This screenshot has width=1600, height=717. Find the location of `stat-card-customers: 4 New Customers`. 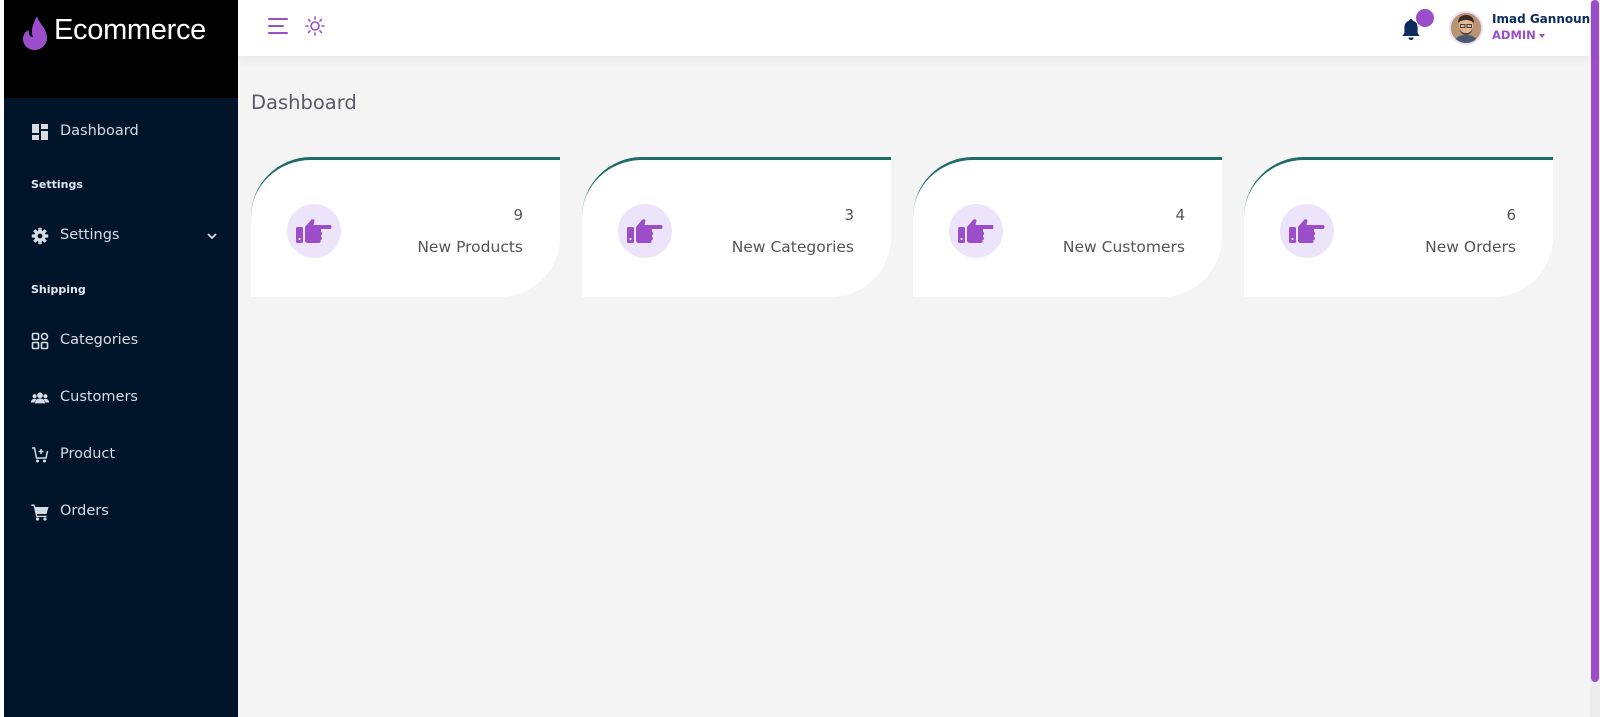

stat-card-customers: 4 New Customers is located at coordinates (1067, 227).